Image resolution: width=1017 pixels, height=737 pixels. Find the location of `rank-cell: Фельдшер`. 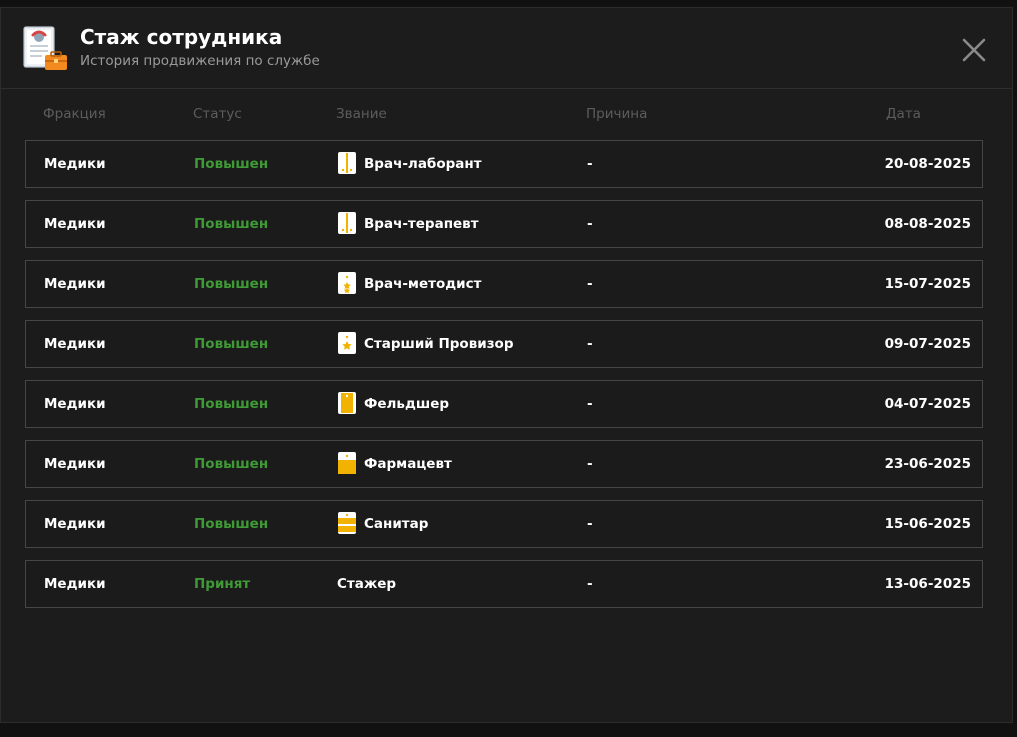

rank-cell: Фельдшер is located at coordinates (393, 404).